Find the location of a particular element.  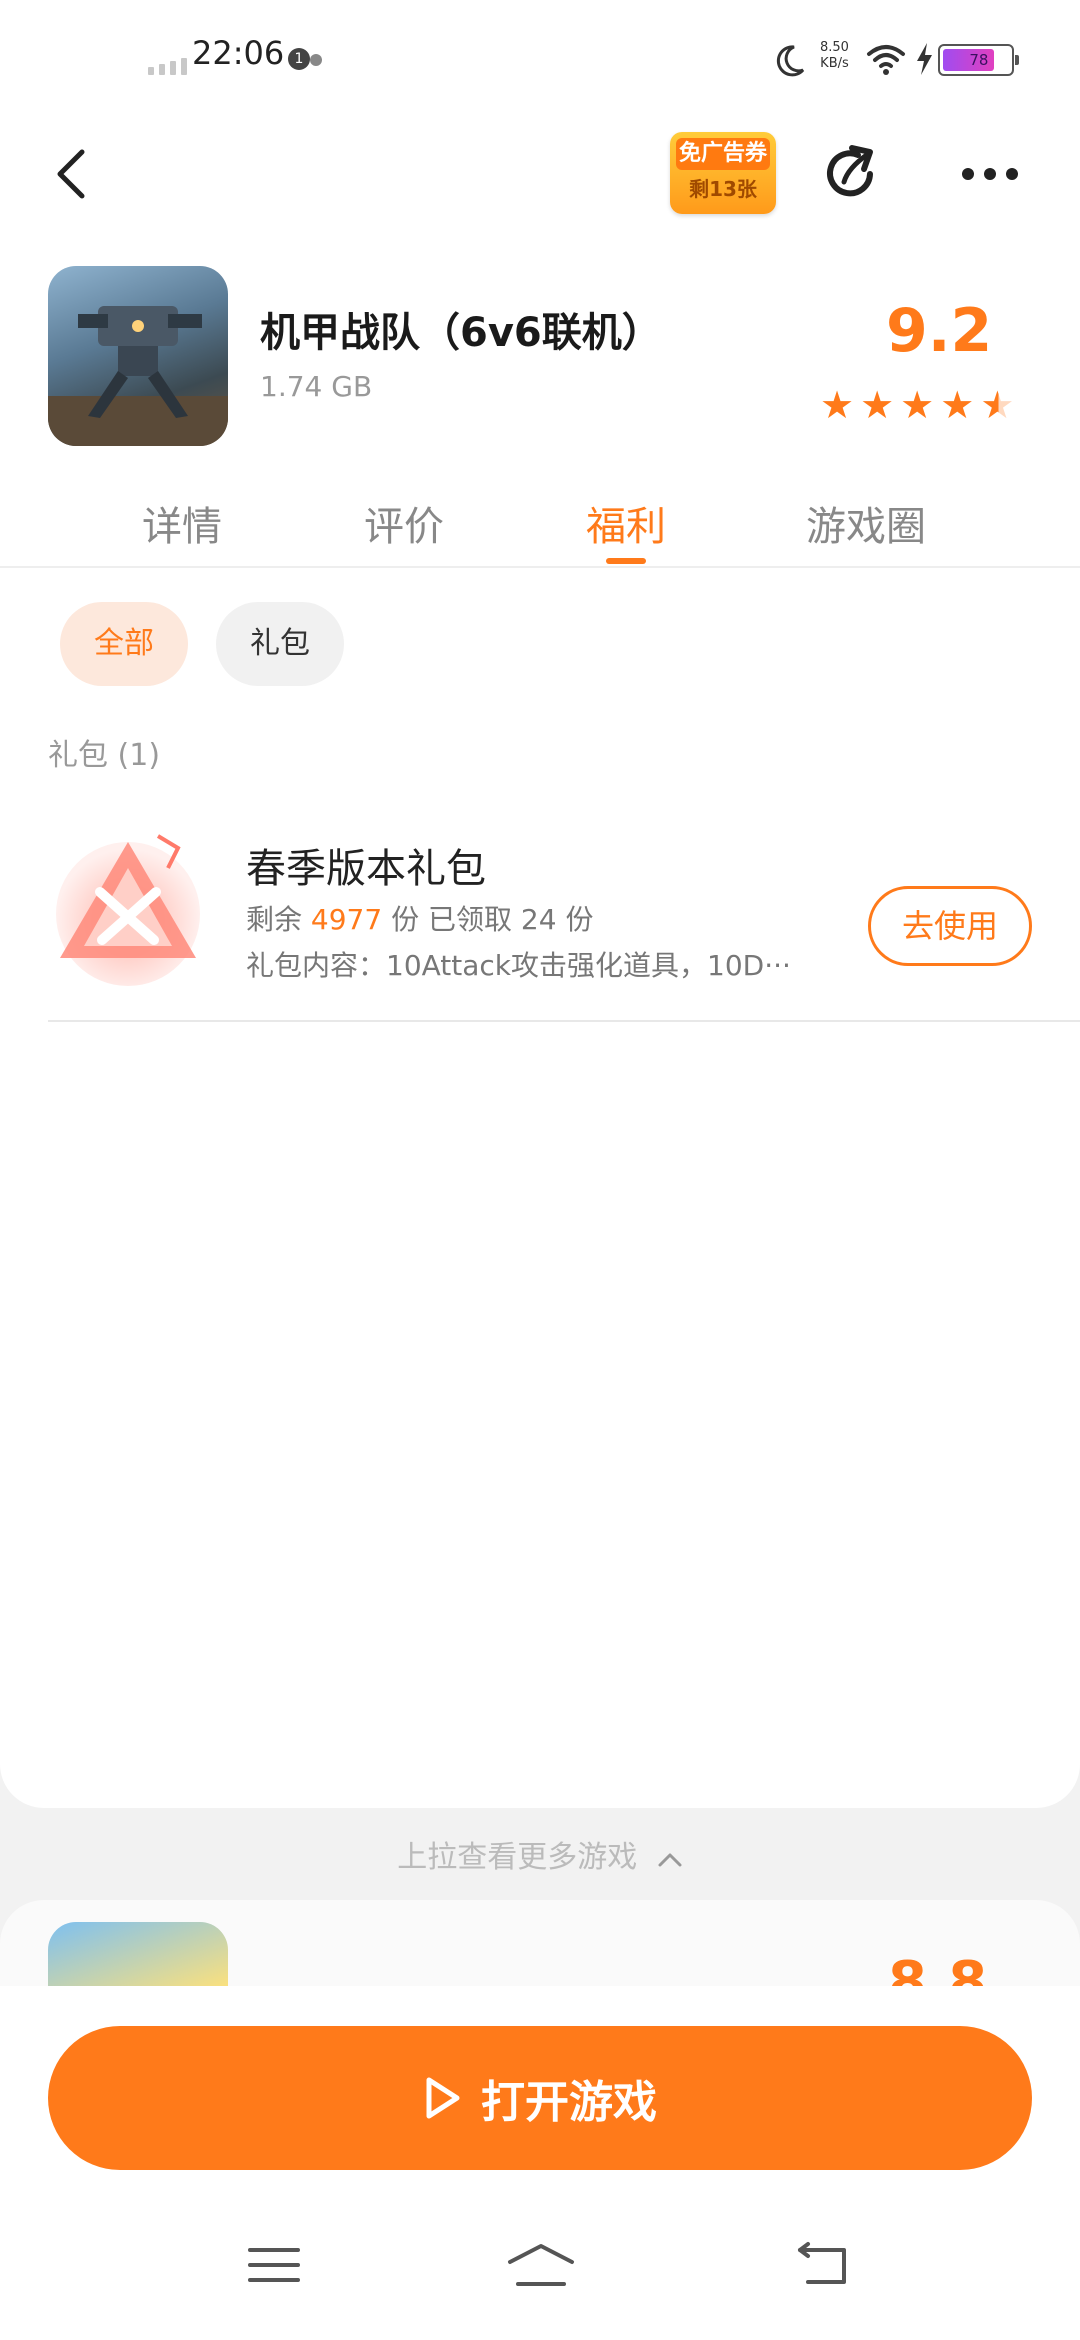

rating-stars: ★ ★ ★ ★ ★ is located at coordinates (917, 405).